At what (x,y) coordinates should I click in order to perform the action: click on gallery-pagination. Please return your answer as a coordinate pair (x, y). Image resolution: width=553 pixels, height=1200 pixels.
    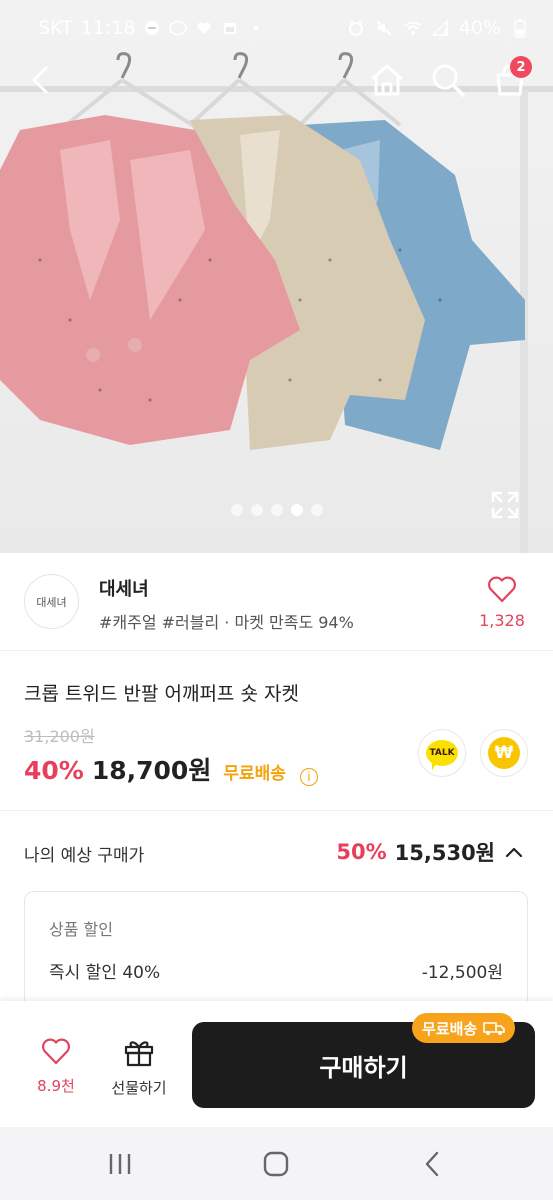
    Looking at the image, I should click on (276, 510).